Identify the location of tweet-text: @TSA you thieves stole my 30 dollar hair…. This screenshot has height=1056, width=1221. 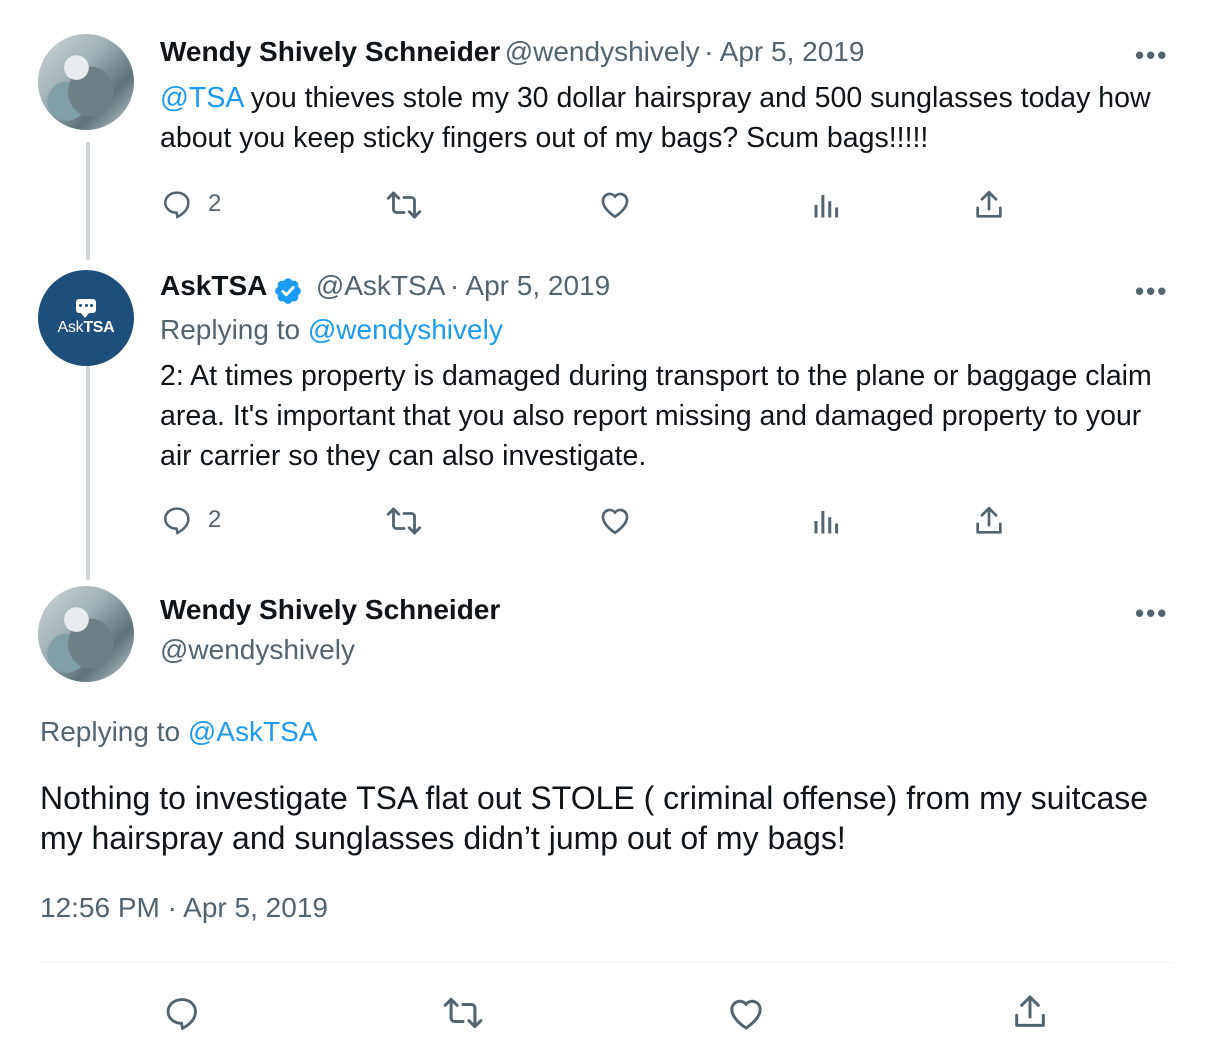
(665, 118).